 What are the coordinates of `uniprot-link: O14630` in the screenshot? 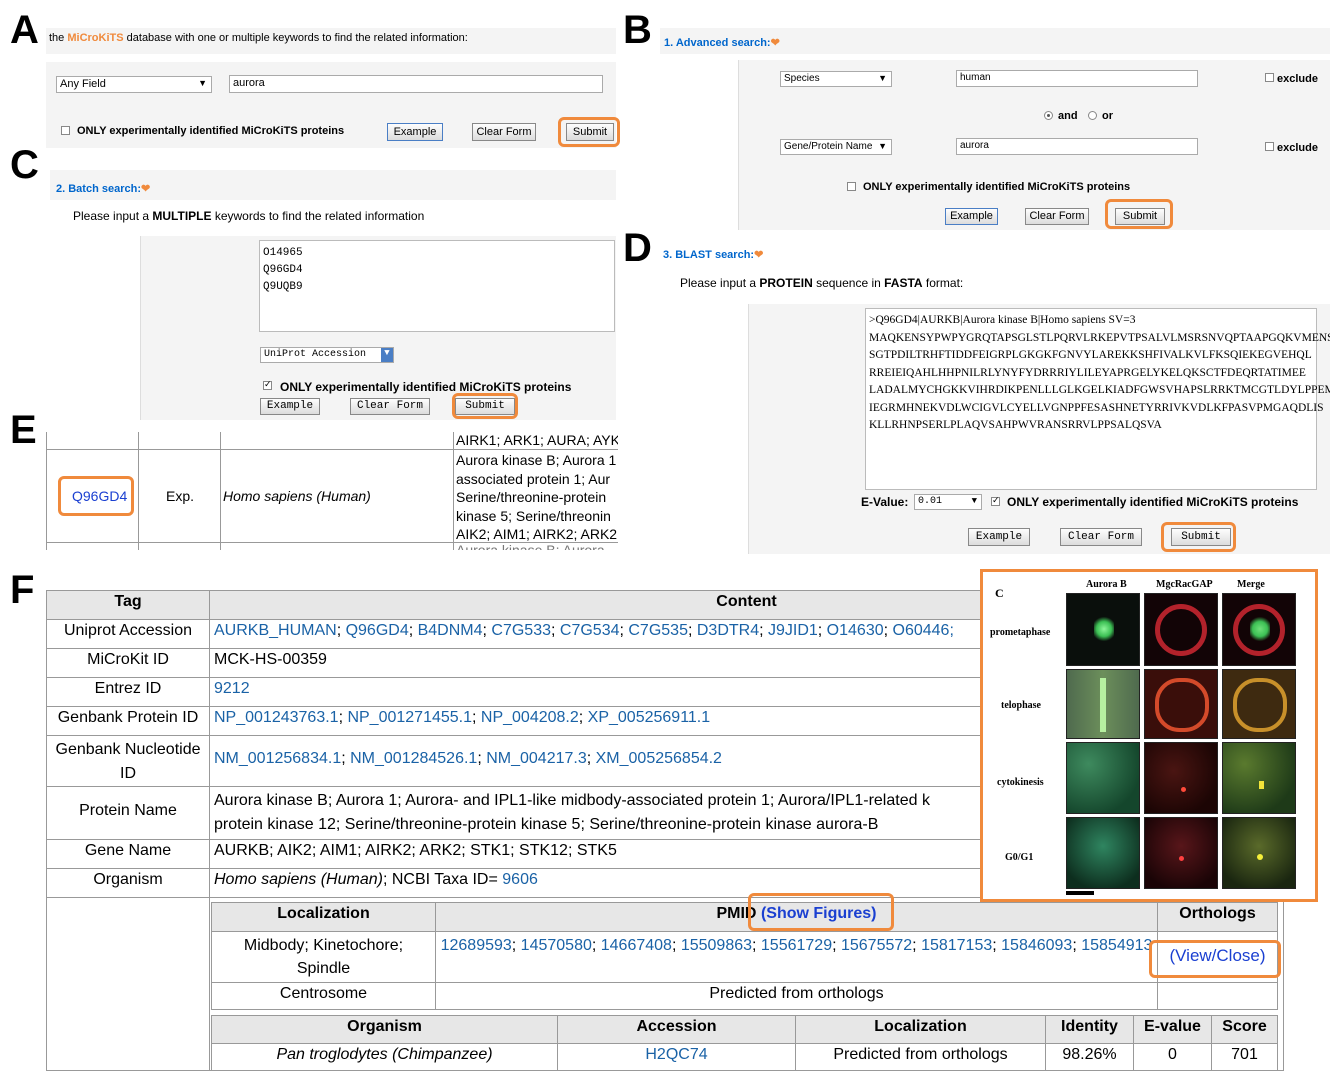 It's located at (855, 630).